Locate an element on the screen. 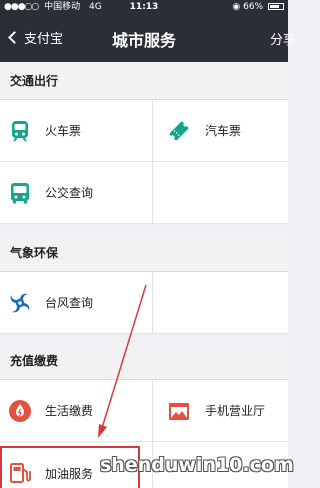 The height and width of the screenshot is (488, 320). service-bus-query: 公交查询 is located at coordinates (76, 193).